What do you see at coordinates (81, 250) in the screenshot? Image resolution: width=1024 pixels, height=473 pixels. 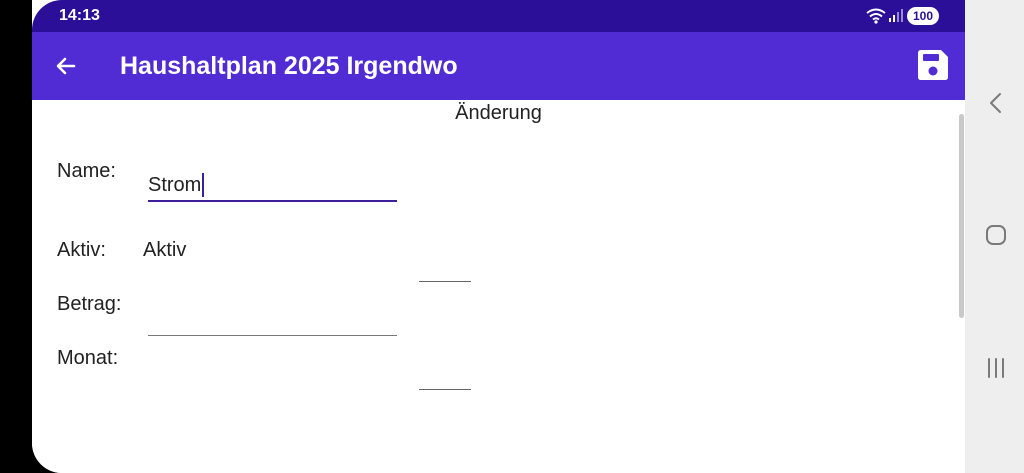 I see `active-label: Aktiv:` at bounding box center [81, 250].